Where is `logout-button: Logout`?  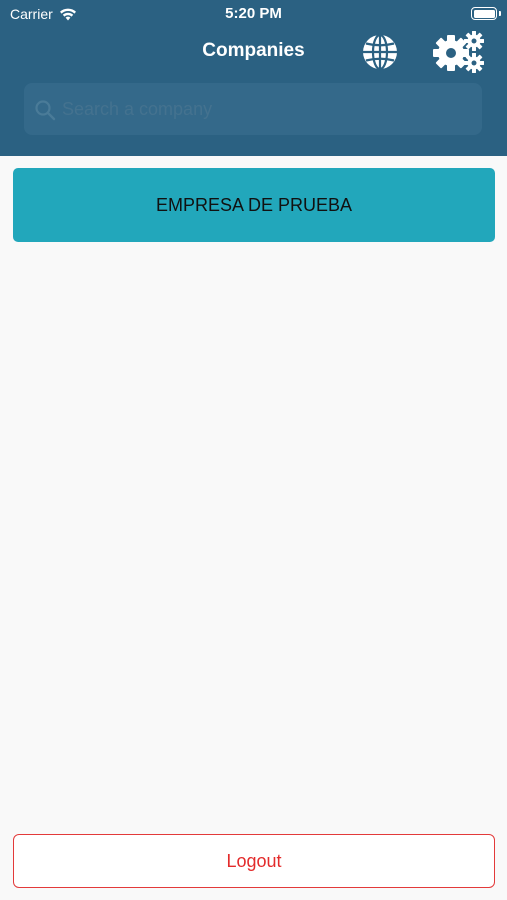
logout-button: Logout is located at coordinates (254, 861).